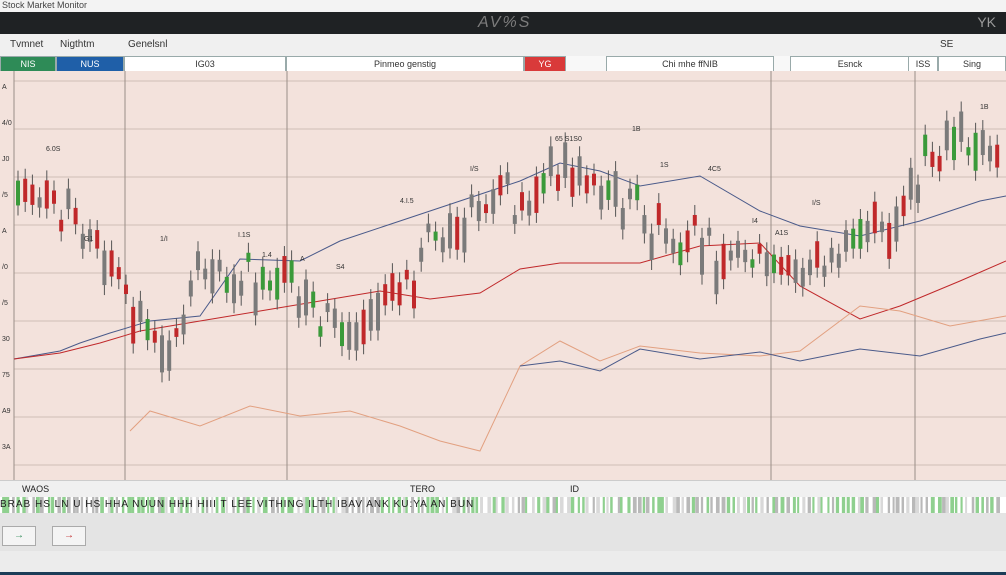 The height and width of the screenshot is (575, 1006). I want to click on tab-yg: YG, so click(545, 64).